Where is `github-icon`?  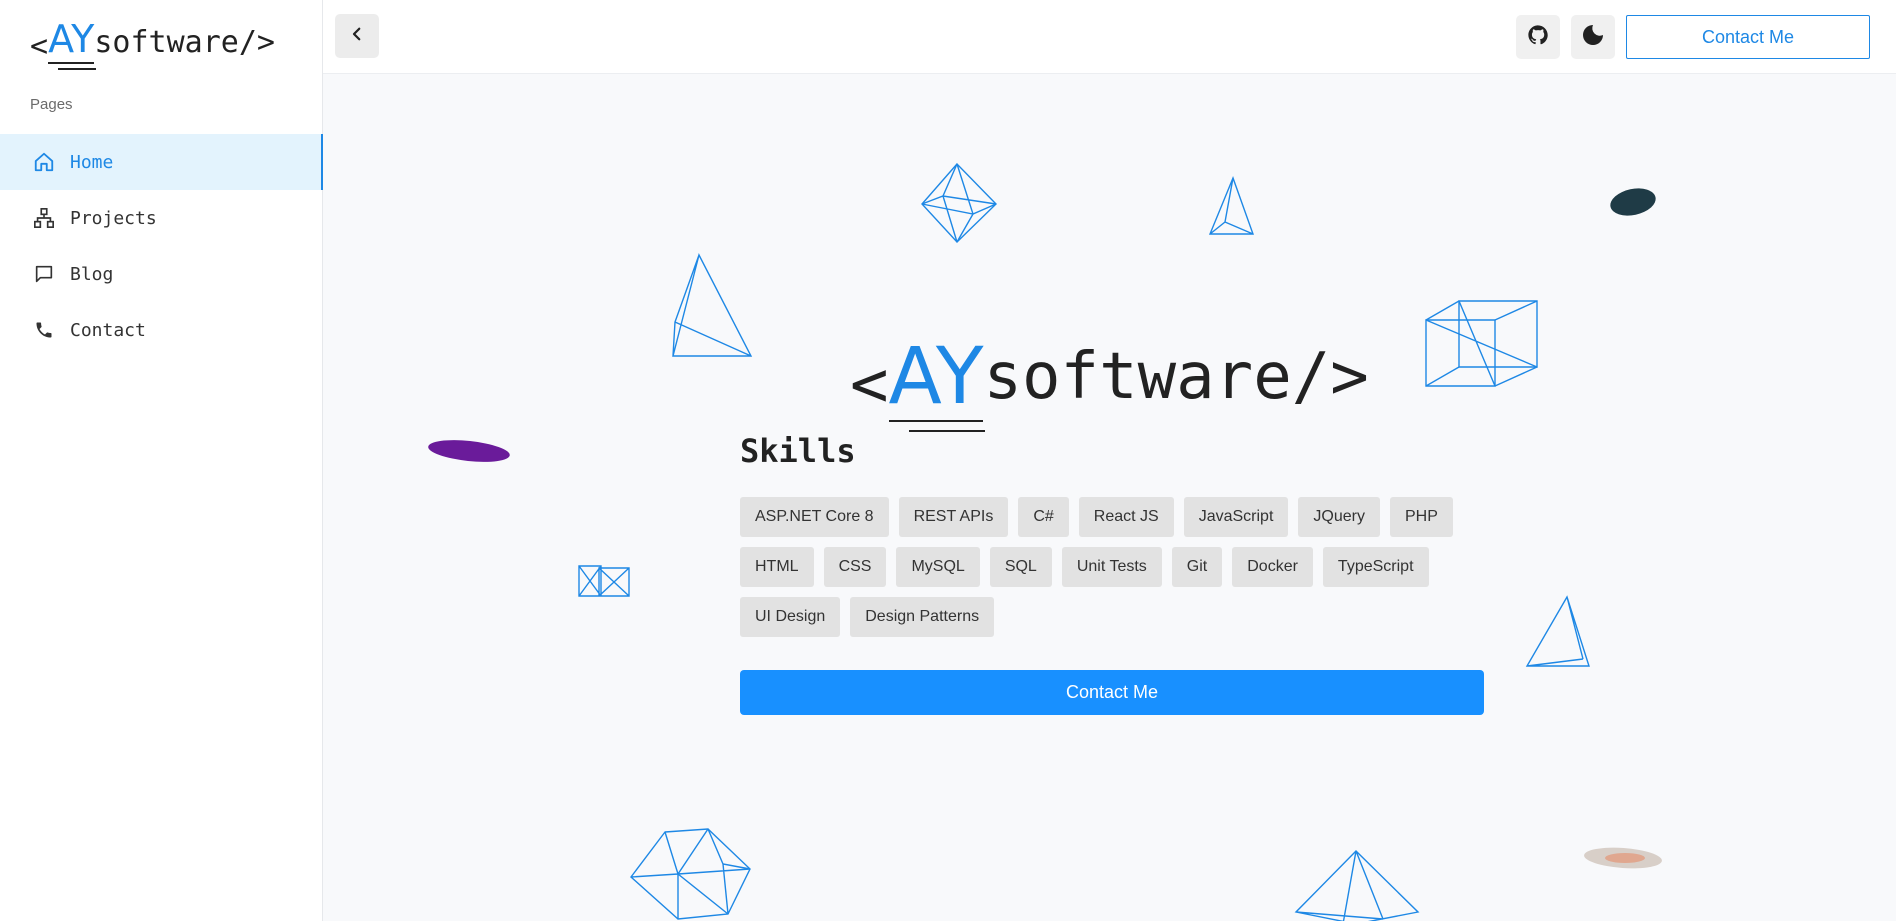 github-icon is located at coordinates (1538, 37).